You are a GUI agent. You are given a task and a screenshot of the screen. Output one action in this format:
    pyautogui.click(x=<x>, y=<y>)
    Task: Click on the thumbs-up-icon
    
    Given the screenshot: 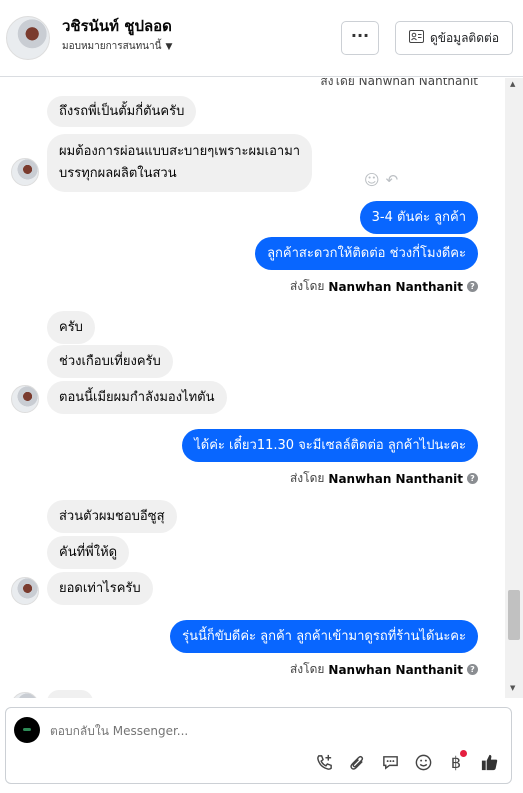 What is the action you would take?
    pyautogui.click(x=489, y=762)
    